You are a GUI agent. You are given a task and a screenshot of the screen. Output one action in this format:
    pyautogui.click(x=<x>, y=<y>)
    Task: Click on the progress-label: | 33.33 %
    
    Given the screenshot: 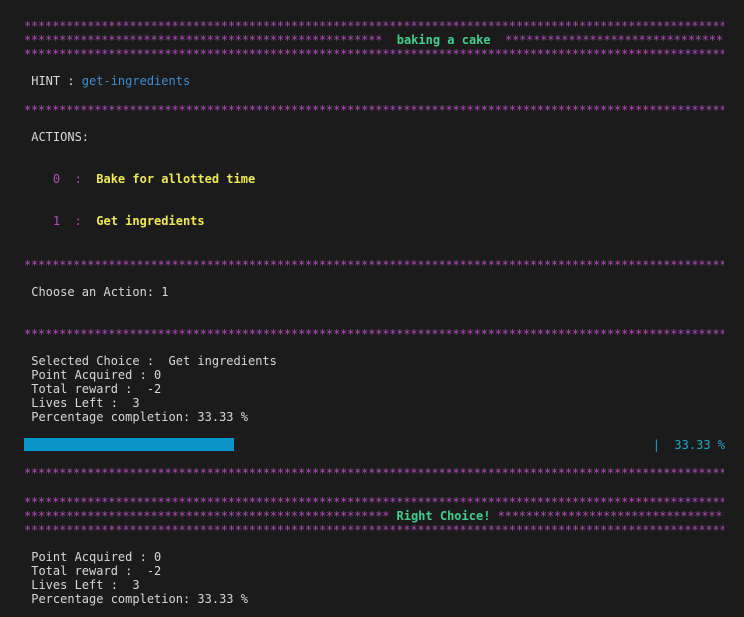 What is the action you would take?
    pyautogui.click(x=688, y=445)
    